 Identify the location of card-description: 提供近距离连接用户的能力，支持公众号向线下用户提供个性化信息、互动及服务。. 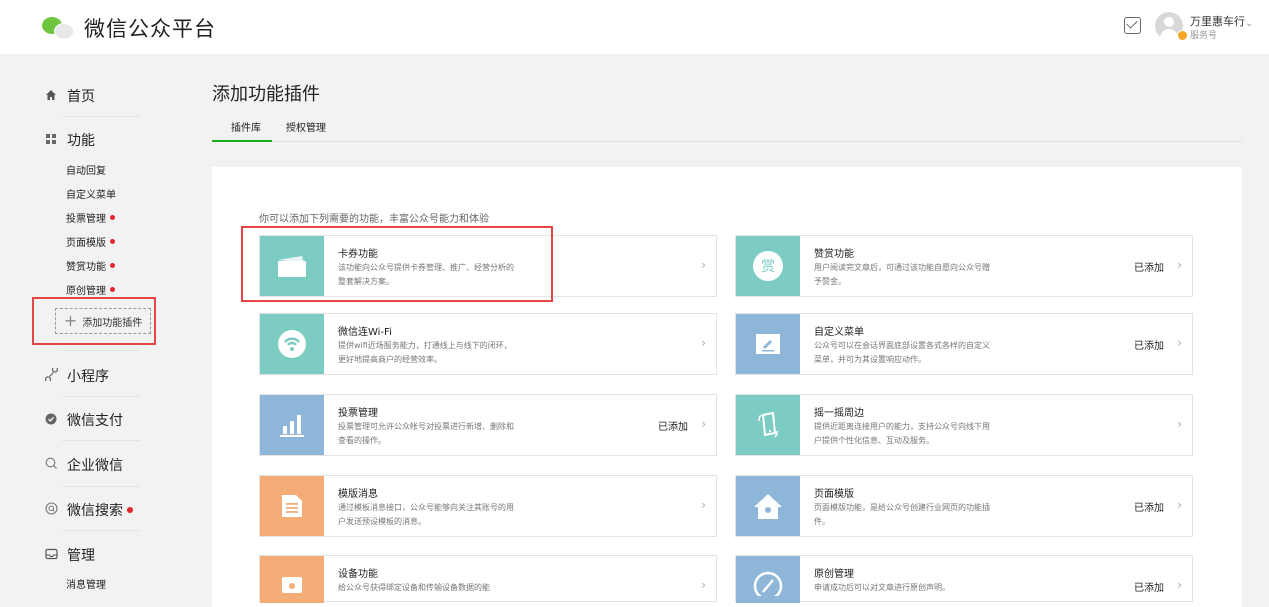
(902, 433).